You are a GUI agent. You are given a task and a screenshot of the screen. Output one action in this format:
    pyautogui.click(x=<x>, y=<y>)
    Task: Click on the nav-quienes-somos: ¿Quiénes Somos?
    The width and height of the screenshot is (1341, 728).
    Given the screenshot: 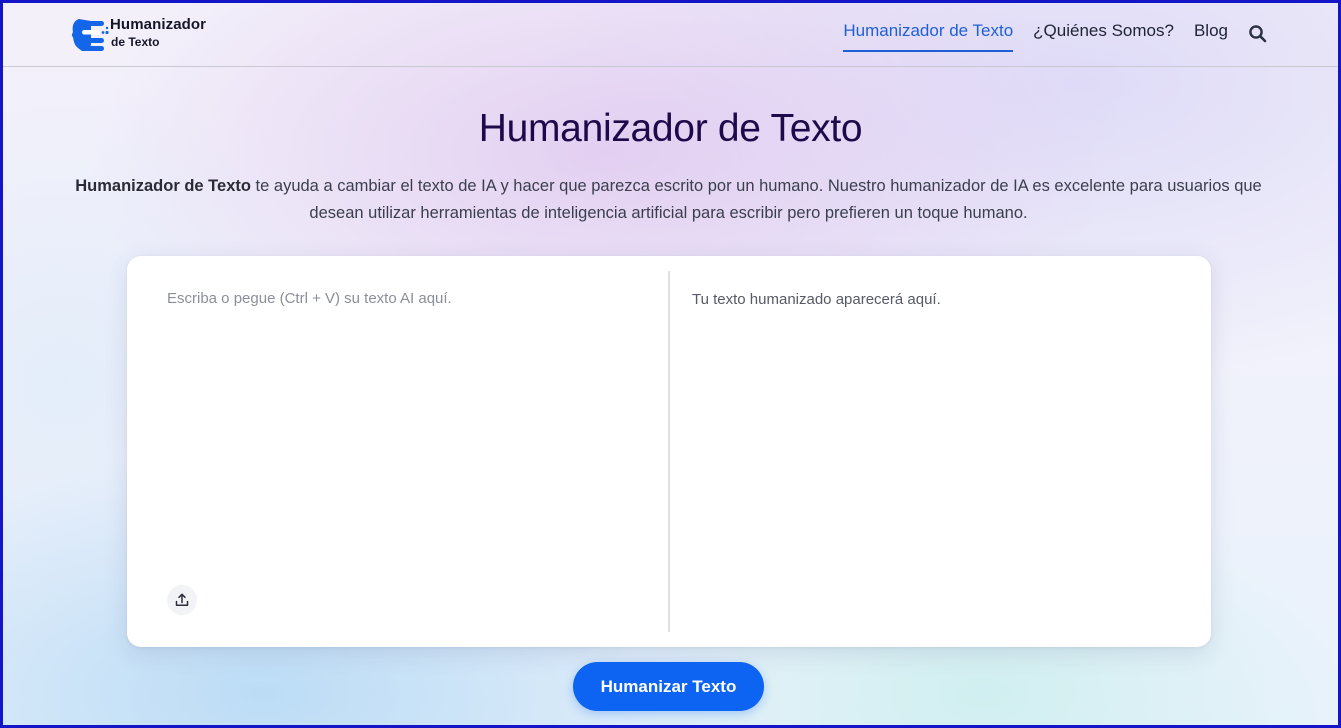 What is the action you would take?
    pyautogui.click(x=1103, y=35)
    